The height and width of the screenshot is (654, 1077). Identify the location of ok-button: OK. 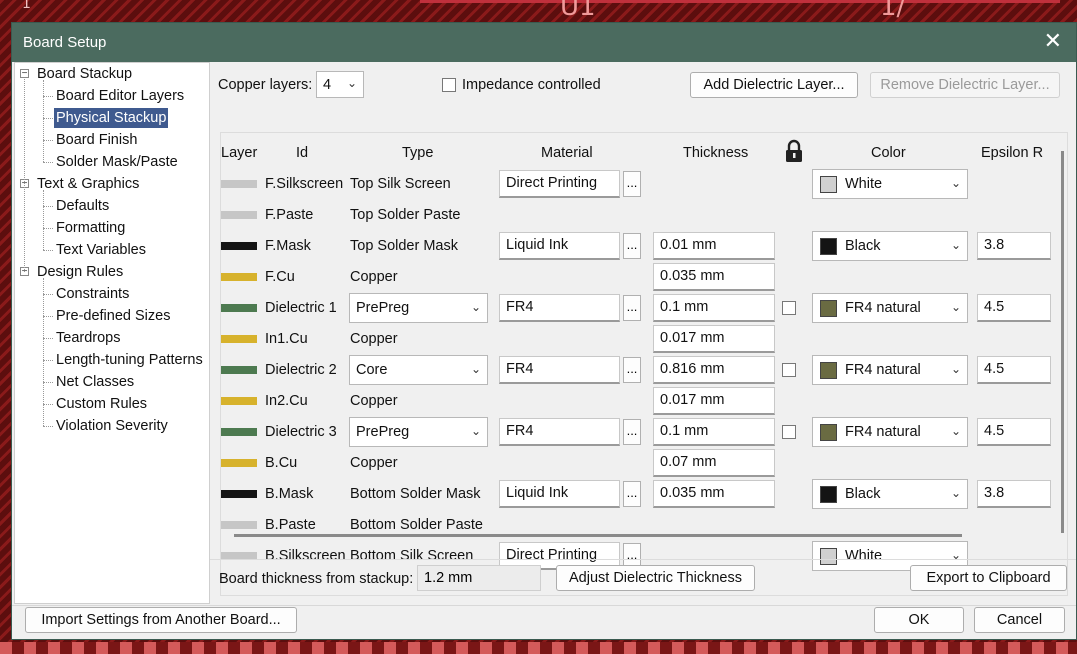
(919, 620).